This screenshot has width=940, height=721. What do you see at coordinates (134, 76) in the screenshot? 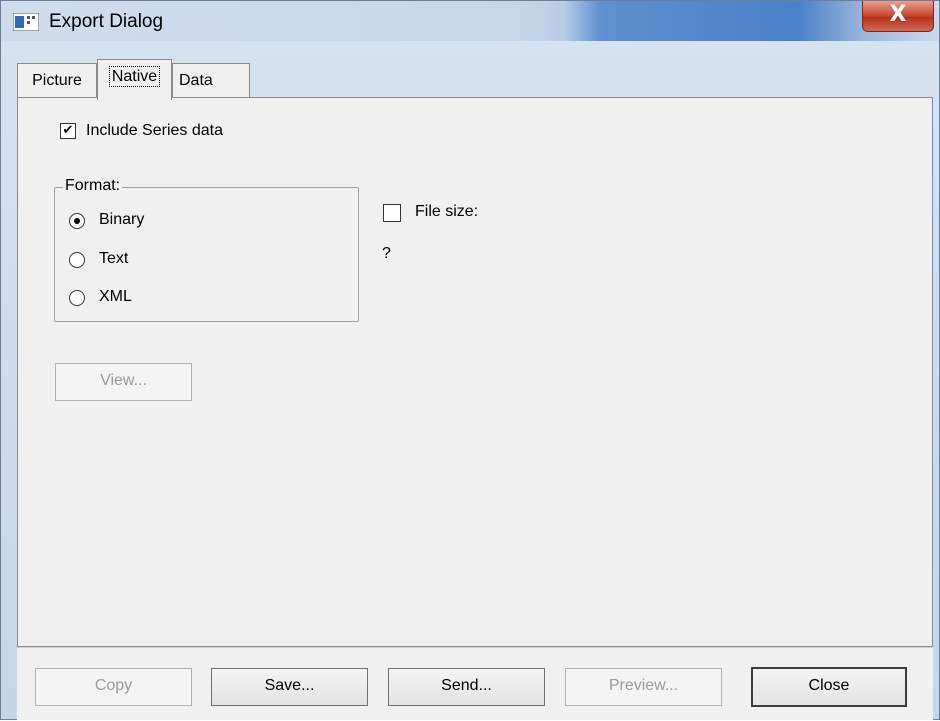
I see `tab-native-label: Native` at bounding box center [134, 76].